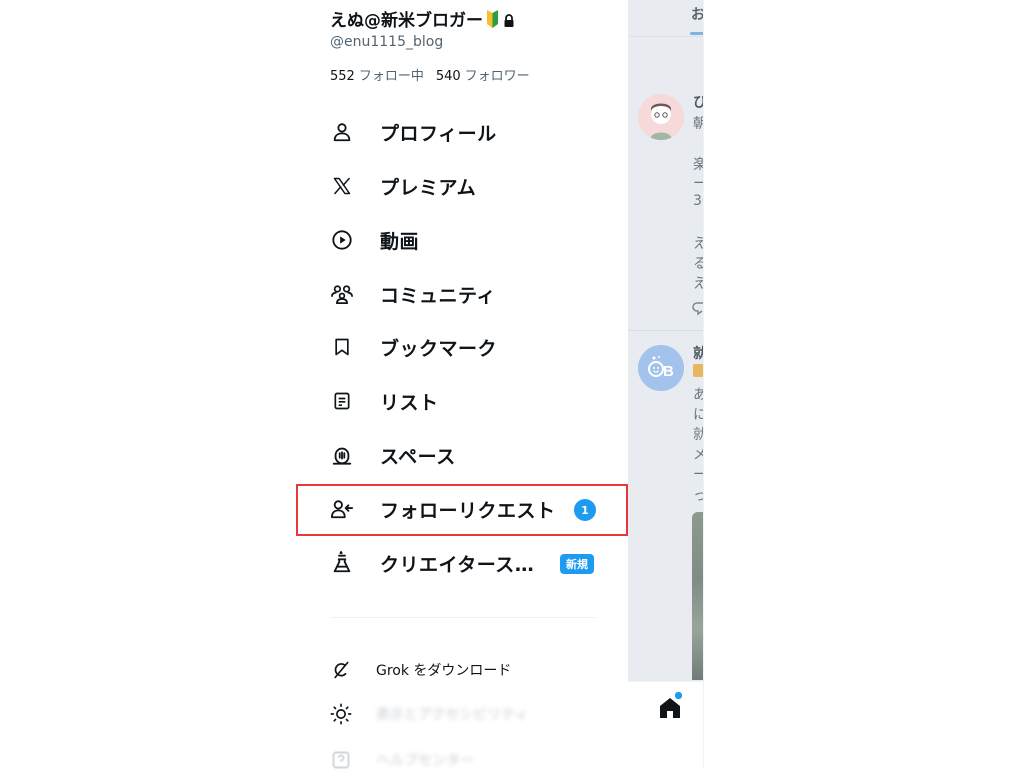  Describe the element at coordinates (492, 18) in the screenshot. I see `beginner-mark-icon` at that location.